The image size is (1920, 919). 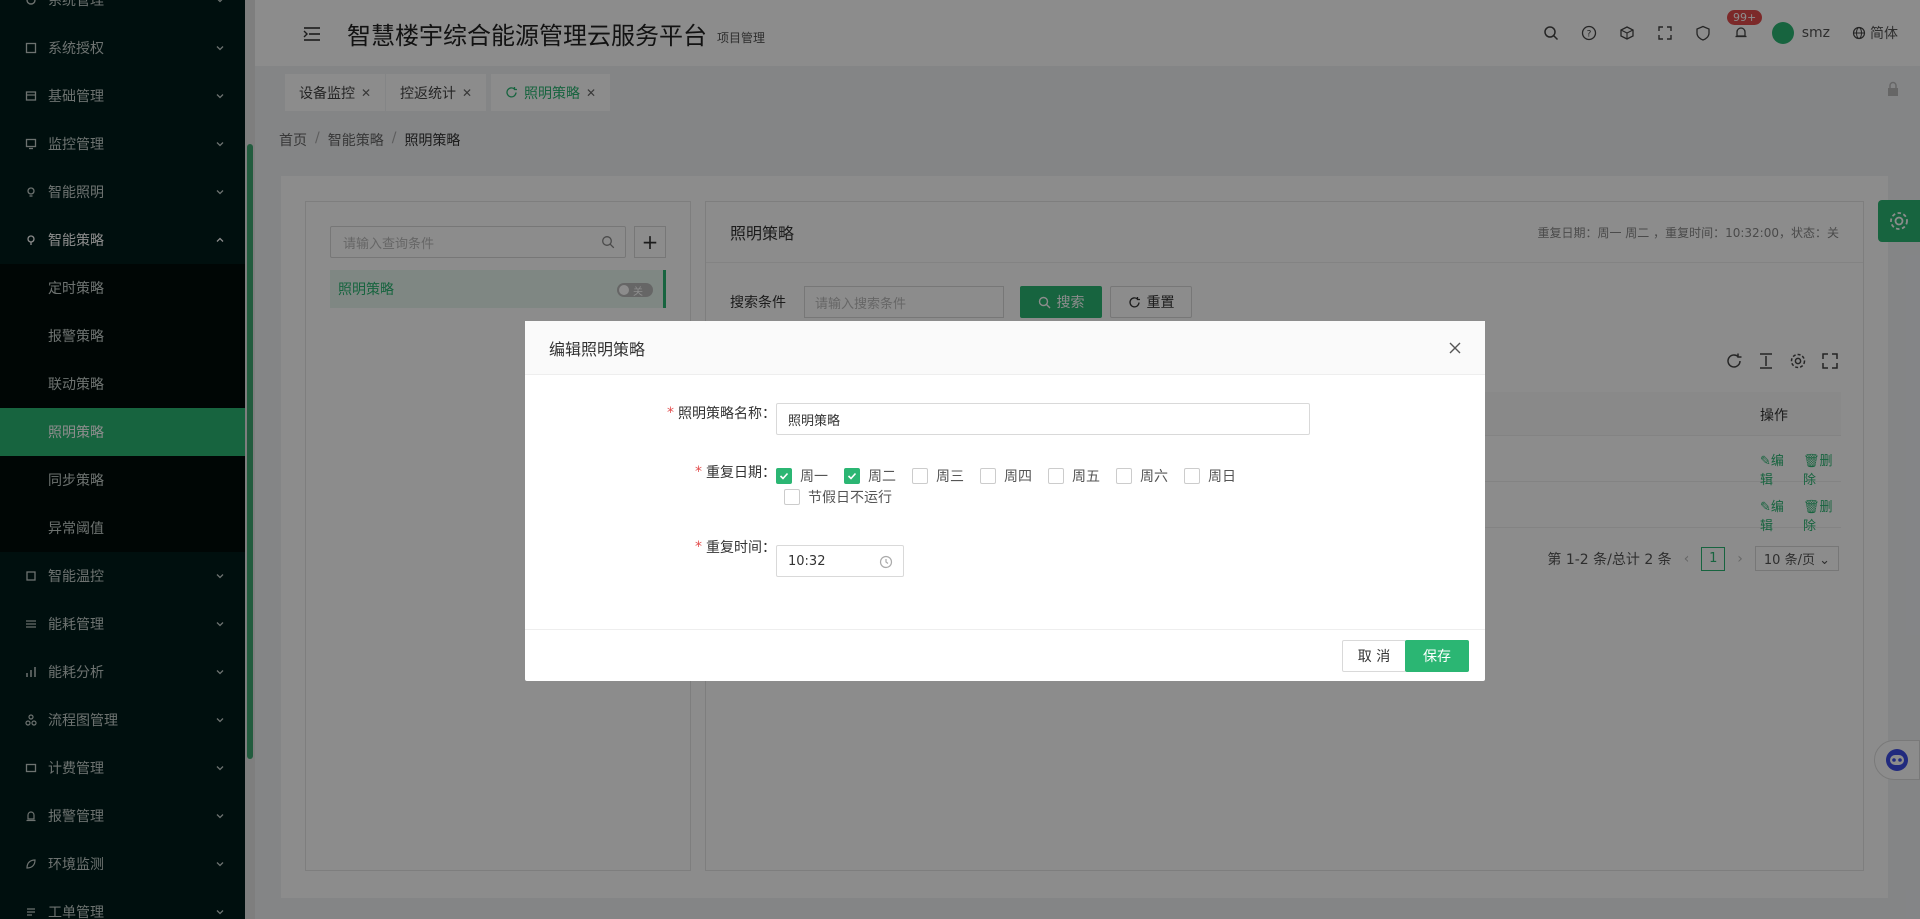 What do you see at coordinates (882, 477) in the screenshot?
I see `checkbox-label: 周二` at bounding box center [882, 477].